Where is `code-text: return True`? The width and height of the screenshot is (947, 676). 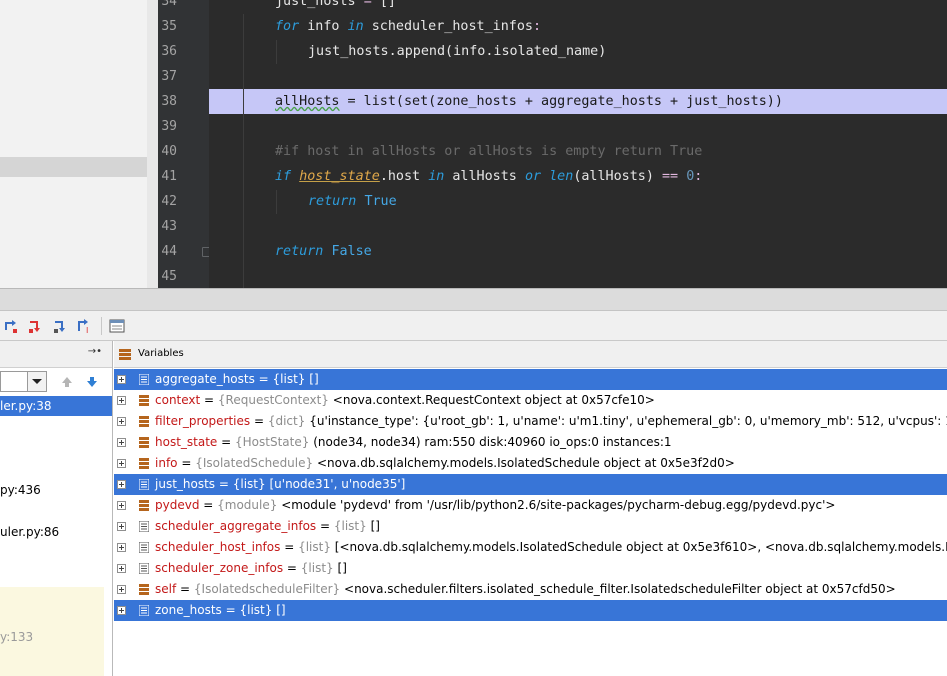
code-text: return True is located at coordinates (352, 201).